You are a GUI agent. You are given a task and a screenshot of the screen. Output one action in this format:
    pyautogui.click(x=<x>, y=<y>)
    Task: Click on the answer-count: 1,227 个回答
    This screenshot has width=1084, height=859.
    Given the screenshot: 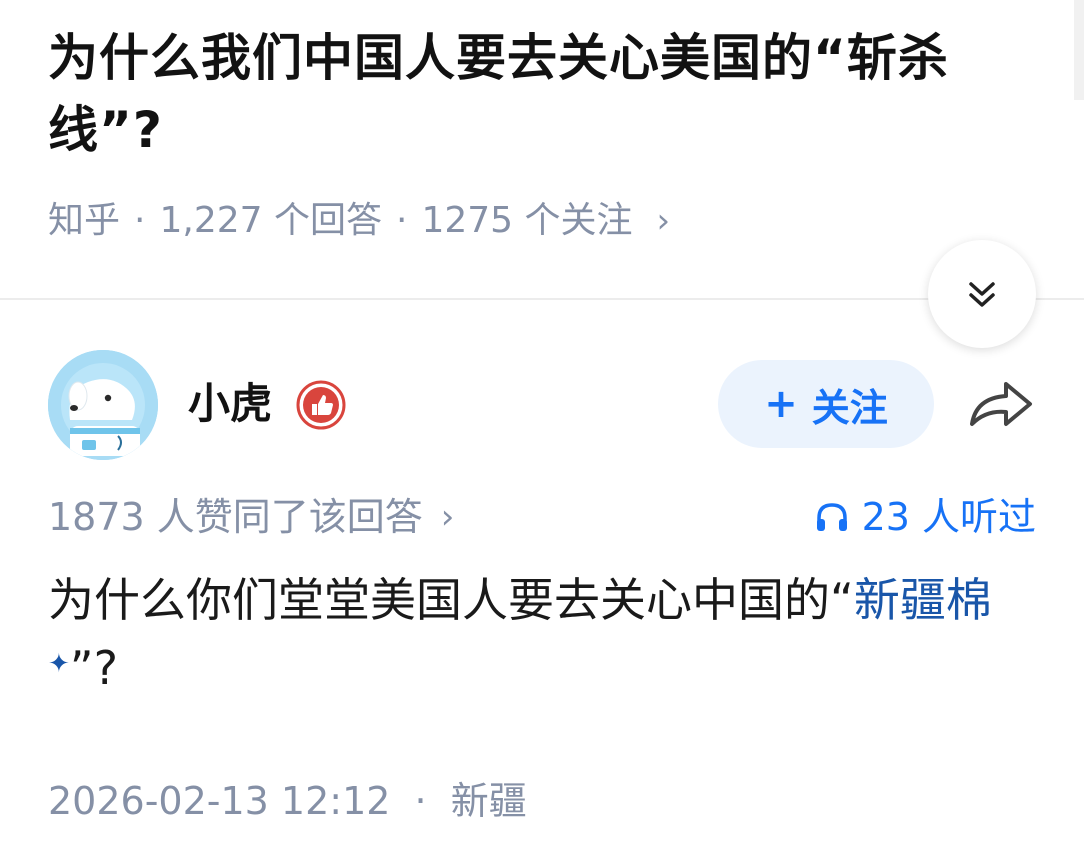 What is the action you would take?
    pyautogui.click(x=270, y=220)
    